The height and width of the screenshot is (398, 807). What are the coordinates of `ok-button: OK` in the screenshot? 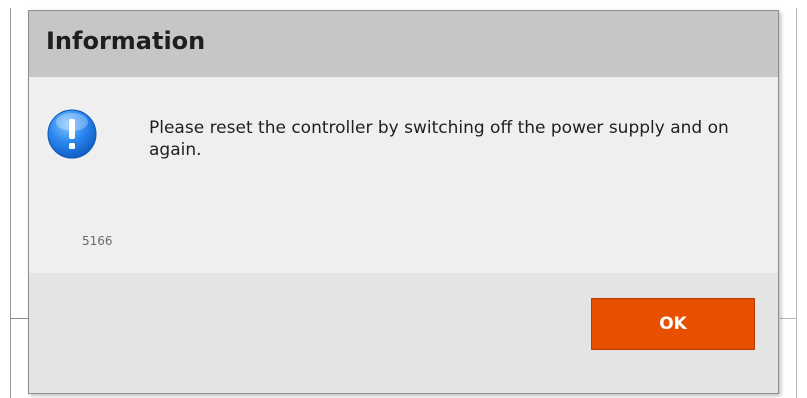 It's located at (673, 324).